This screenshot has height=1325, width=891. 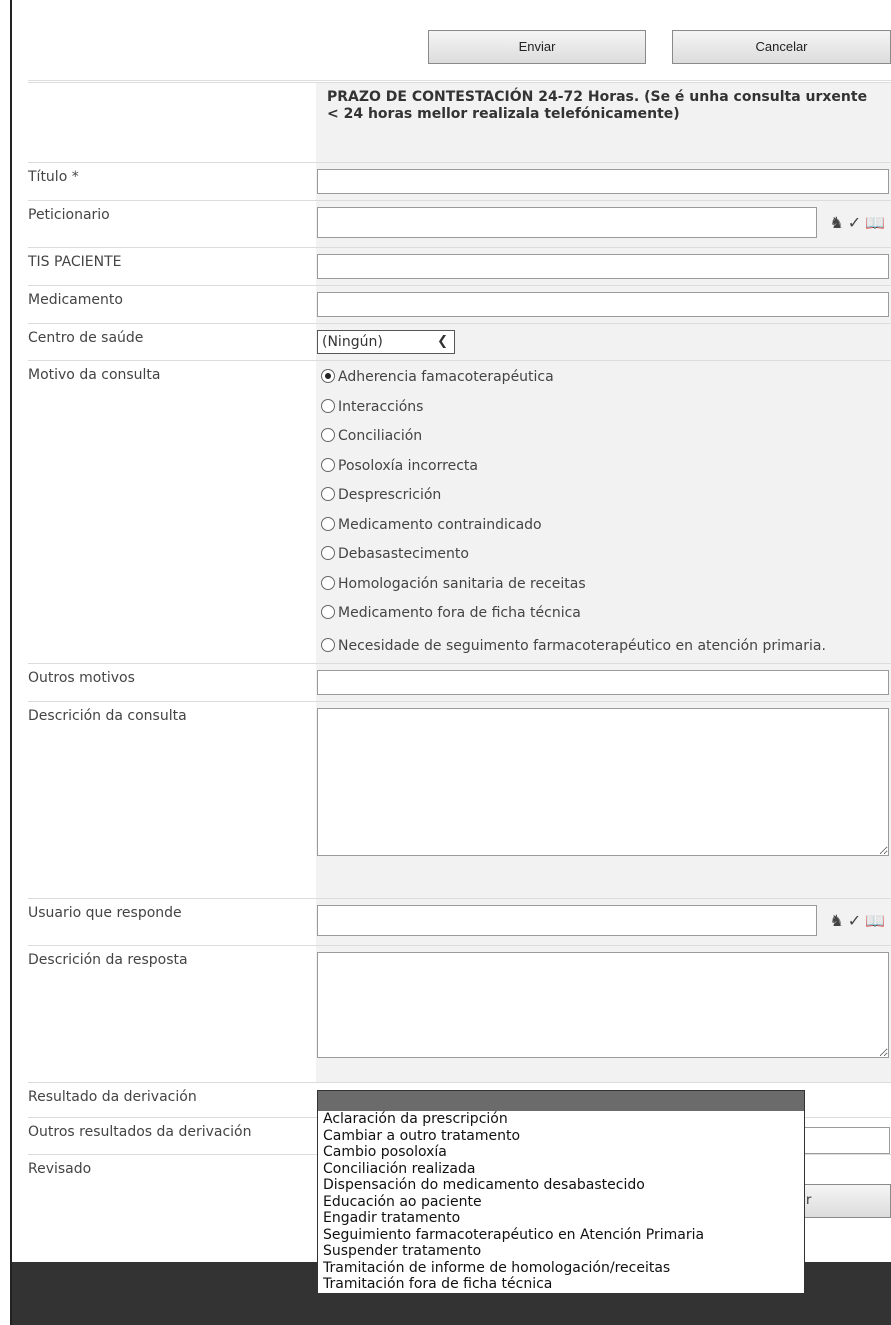 What do you see at coordinates (603, 181) in the screenshot?
I see `titulo-input` at bounding box center [603, 181].